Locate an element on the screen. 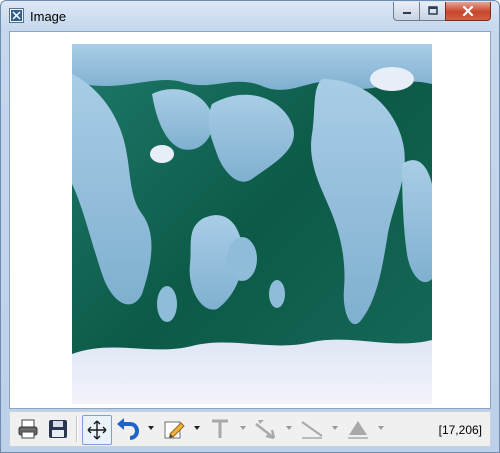 This screenshot has width=500, height=453. close-icon is located at coordinates (468, 11).